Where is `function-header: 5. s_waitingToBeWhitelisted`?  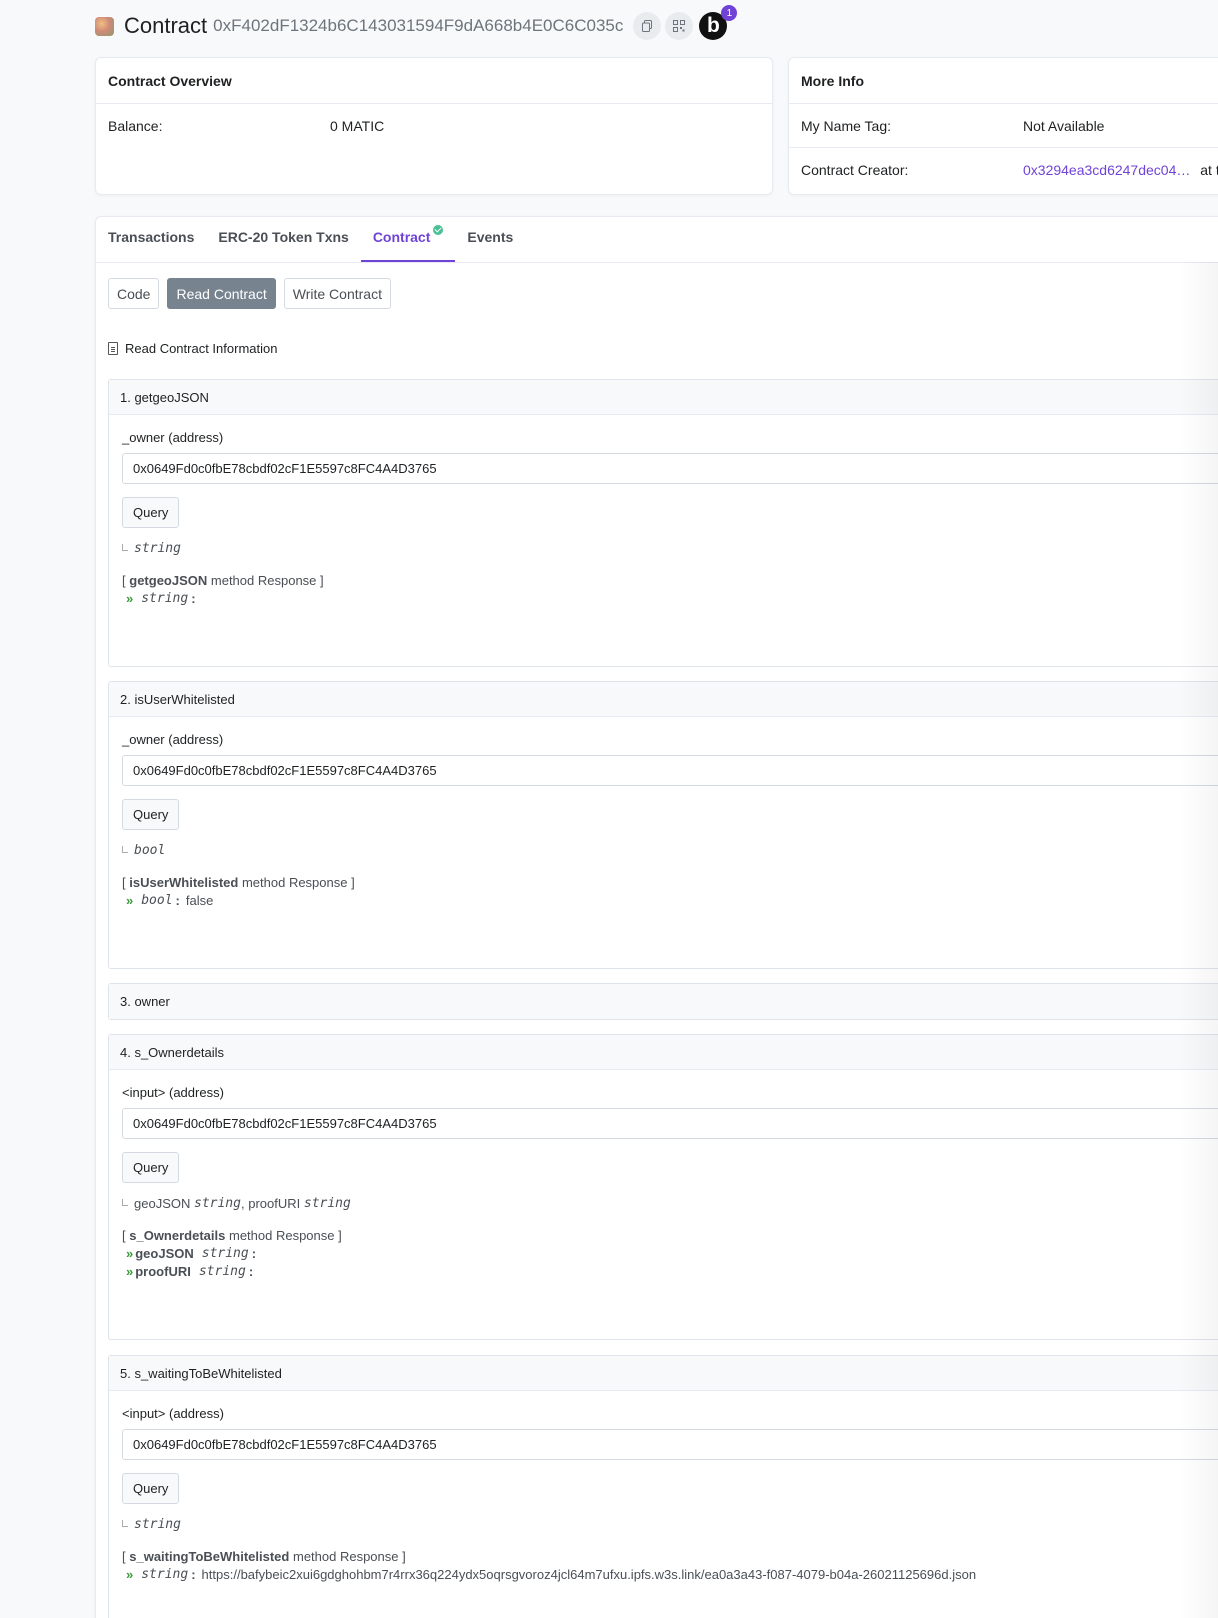 function-header: 5. s_waitingToBeWhitelisted is located at coordinates (663, 1373).